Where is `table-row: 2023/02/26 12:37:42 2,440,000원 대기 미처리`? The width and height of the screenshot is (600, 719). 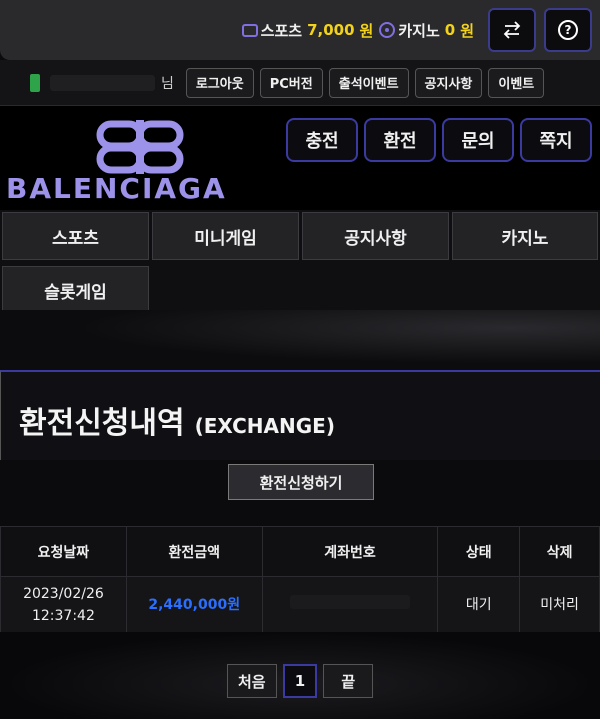 table-row: 2023/02/26 12:37:42 2,440,000원 대기 미처리 is located at coordinates (300, 604).